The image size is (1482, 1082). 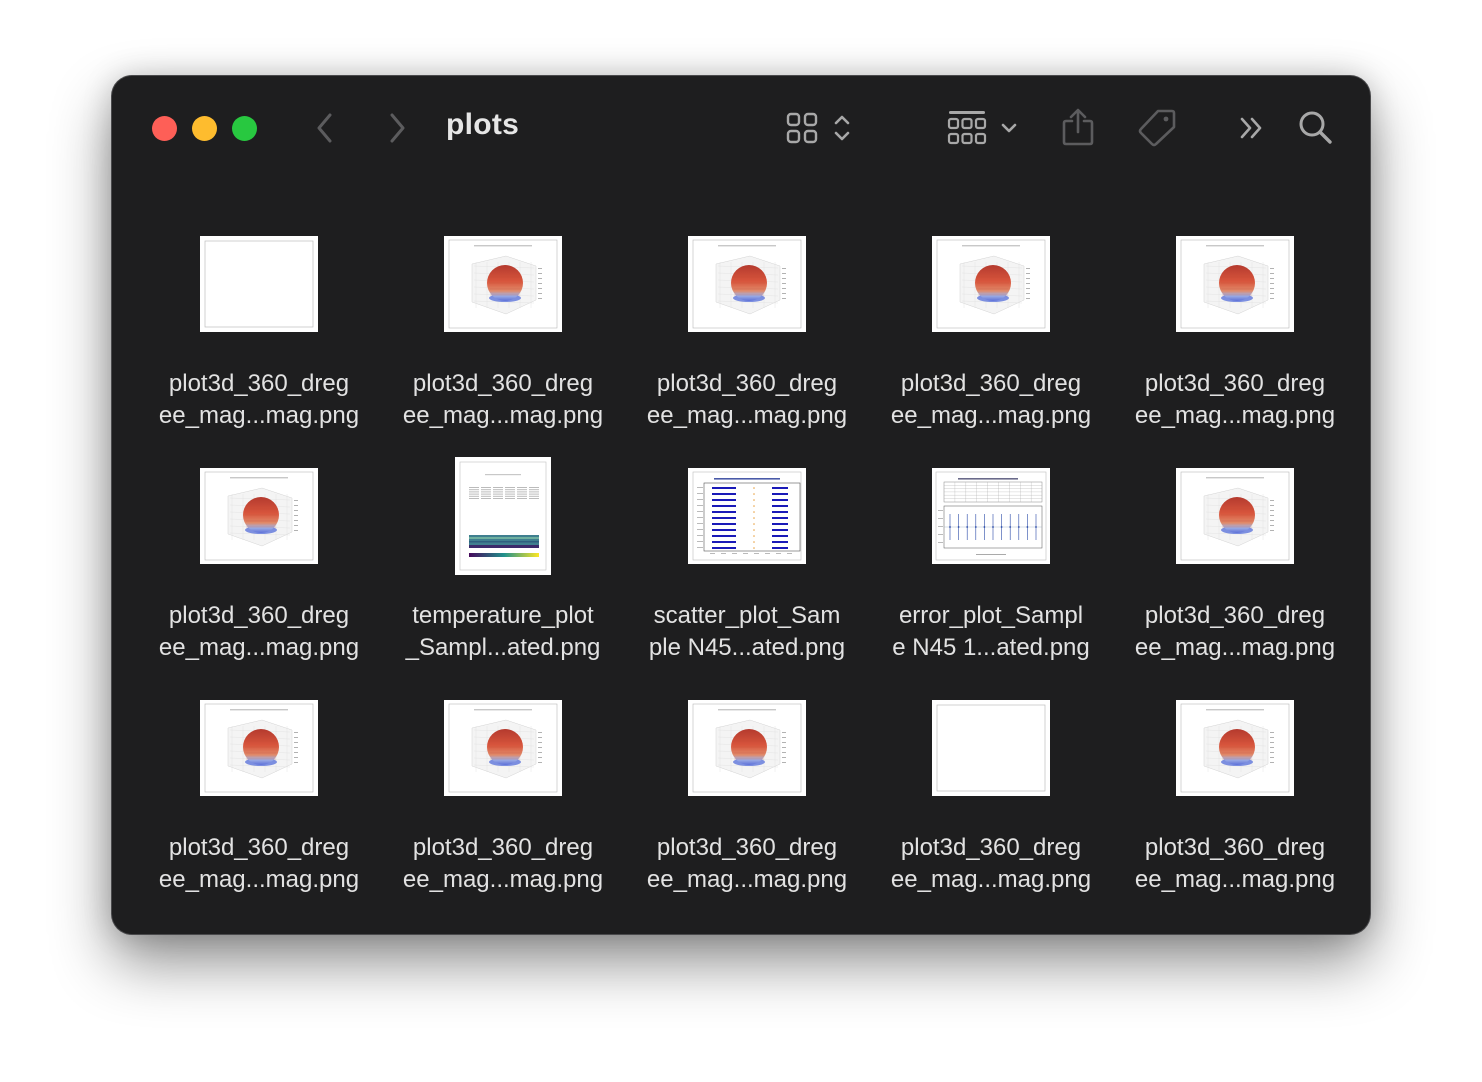 What do you see at coordinates (503, 615) in the screenshot?
I see `file-name-line1: temperature_plot` at bounding box center [503, 615].